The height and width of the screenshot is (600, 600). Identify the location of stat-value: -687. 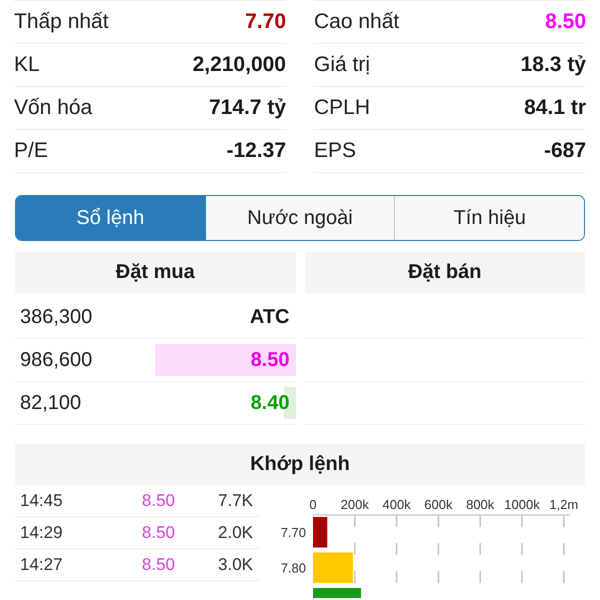
(565, 151).